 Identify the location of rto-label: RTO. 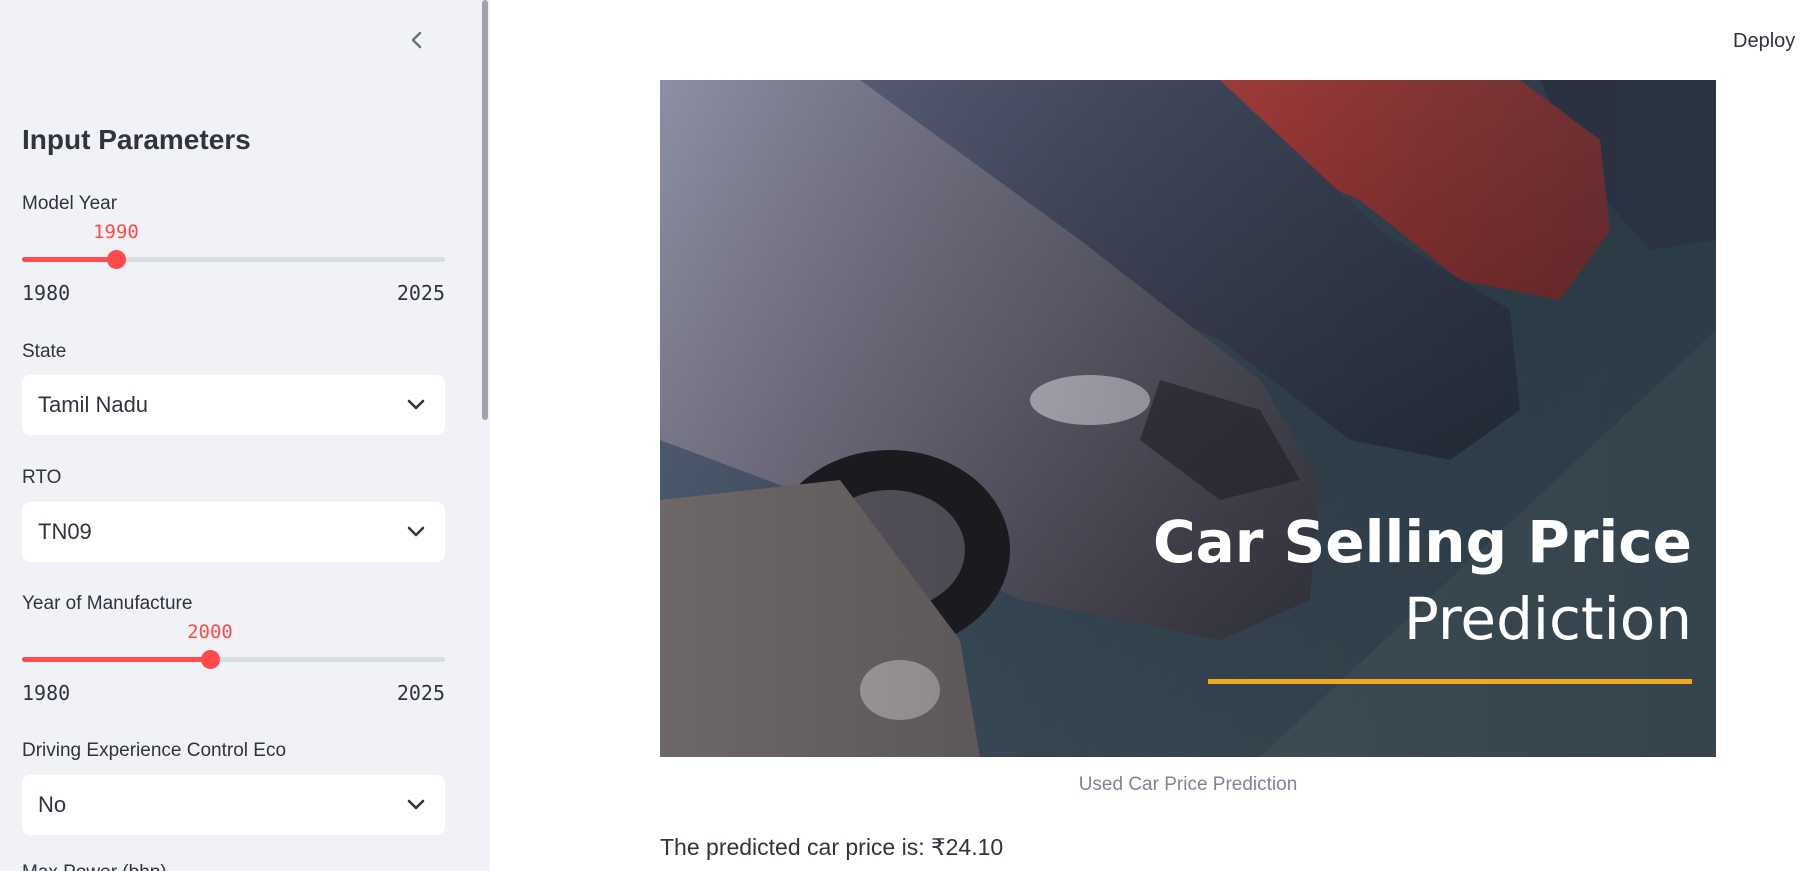
(42, 477).